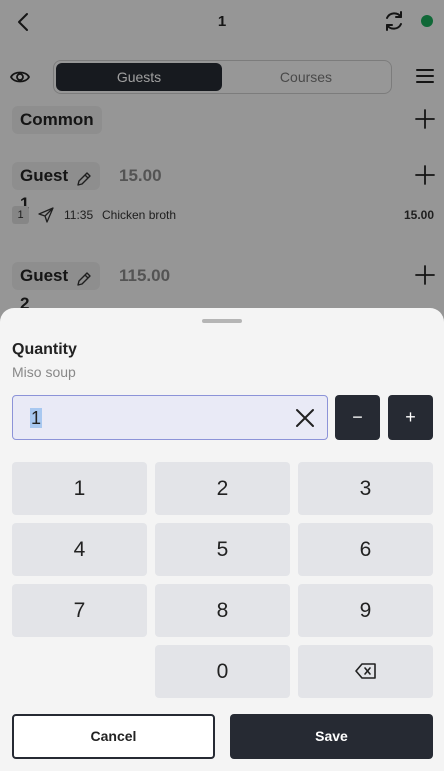 This screenshot has width=444, height=771. What do you see at coordinates (44, 372) in the screenshot?
I see `sheet-subtitle: Miso soup` at bounding box center [44, 372].